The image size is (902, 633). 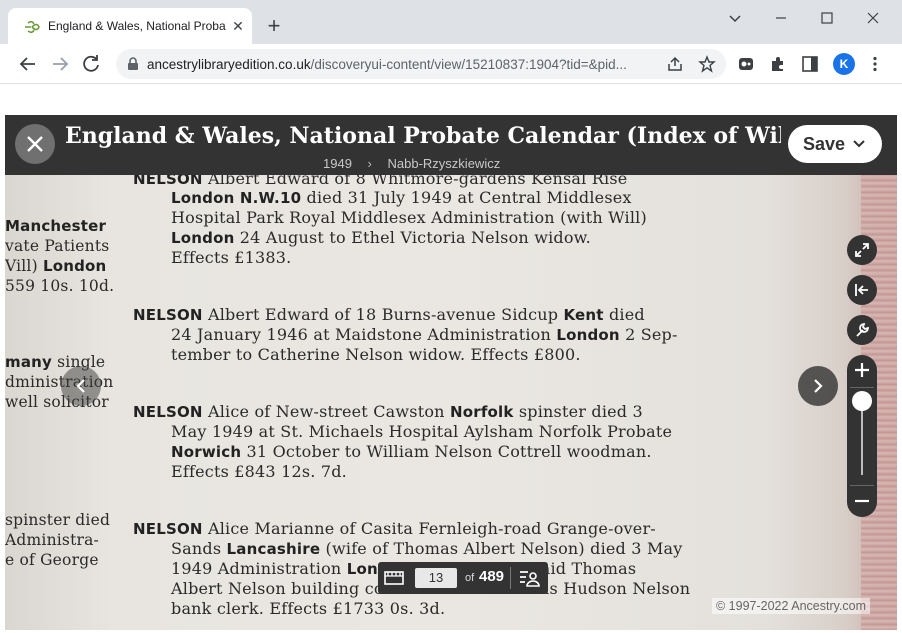 What do you see at coordinates (58, 520) in the screenshot?
I see `left-fragment: spinster died` at bounding box center [58, 520].